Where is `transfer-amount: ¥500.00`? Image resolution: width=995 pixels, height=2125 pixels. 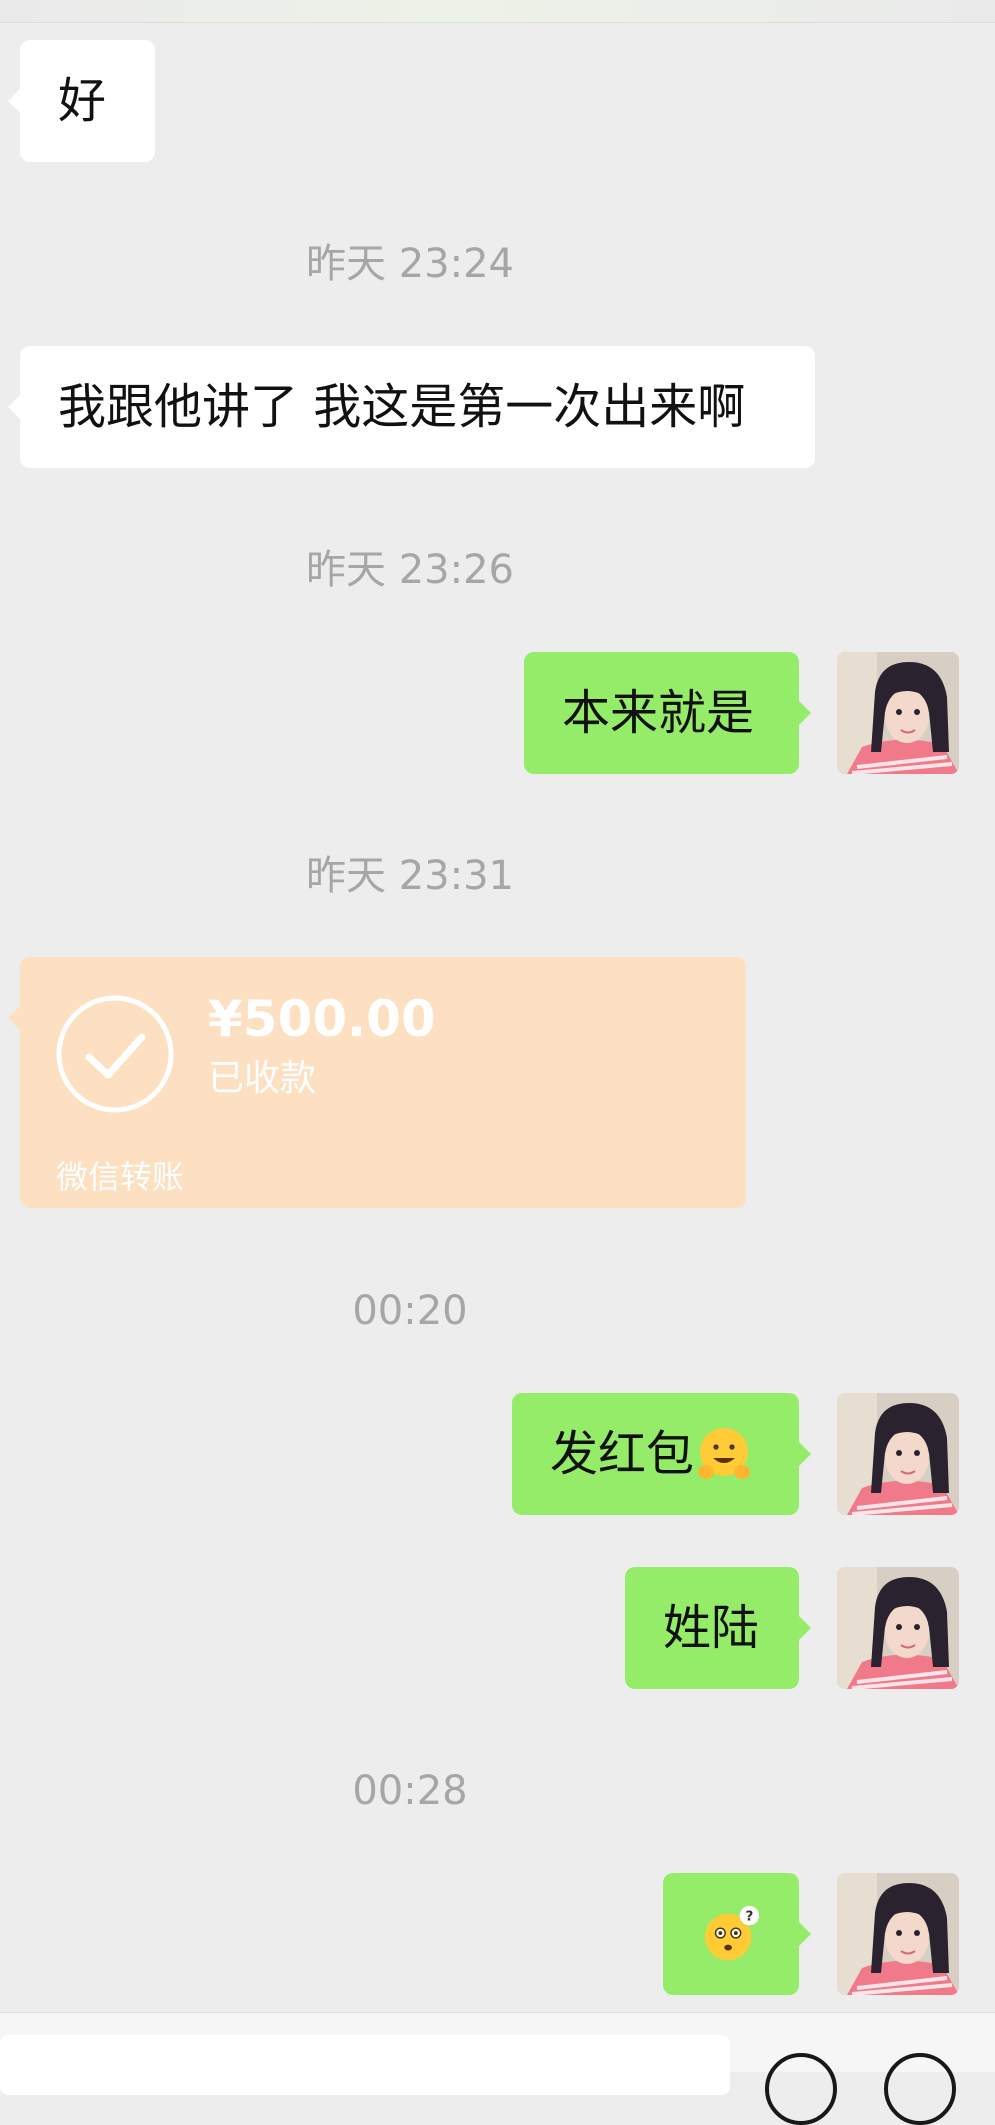
transfer-amount: ¥500.00 is located at coordinates (322, 1019).